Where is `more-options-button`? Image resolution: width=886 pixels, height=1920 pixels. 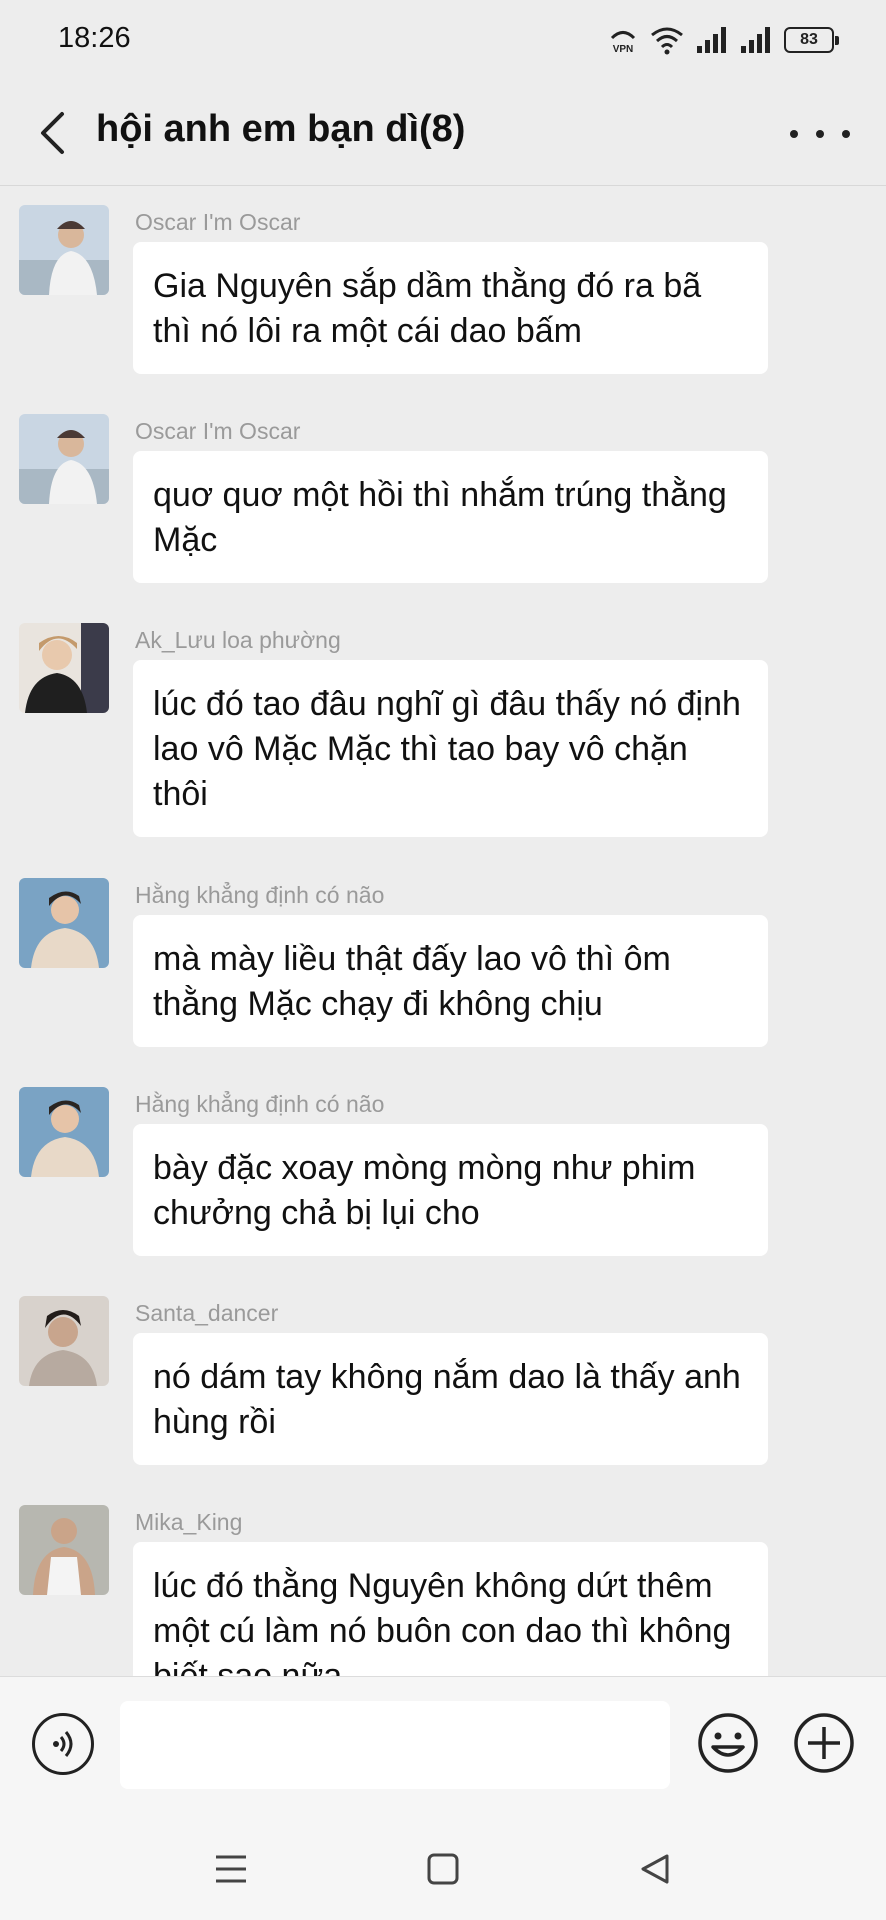
more-options-button is located at coordinates (820, 134).